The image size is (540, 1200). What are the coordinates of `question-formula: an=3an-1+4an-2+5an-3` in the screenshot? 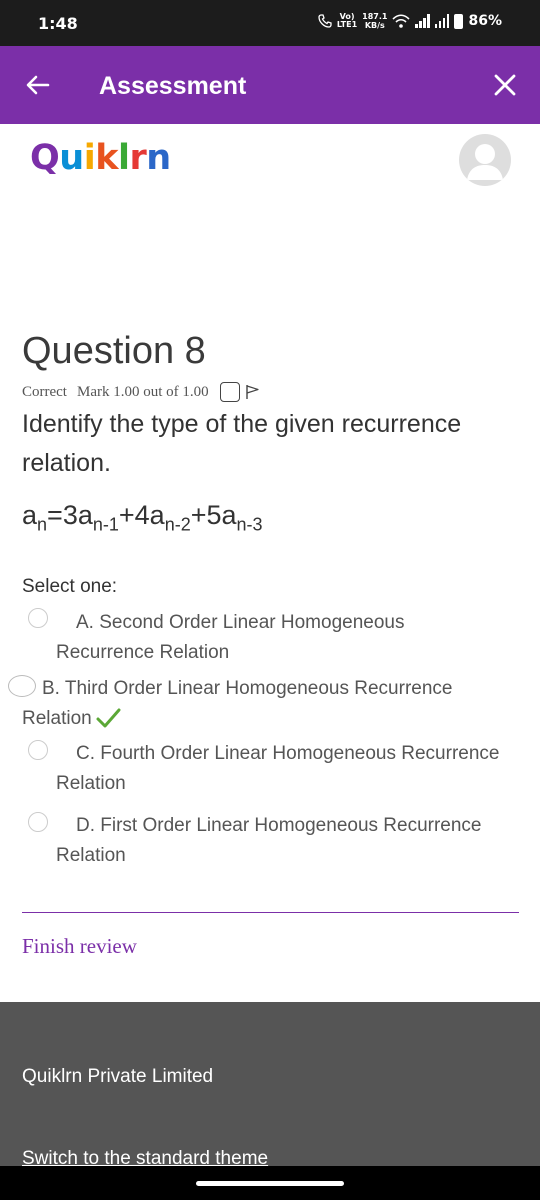 It's located at (142, 517).